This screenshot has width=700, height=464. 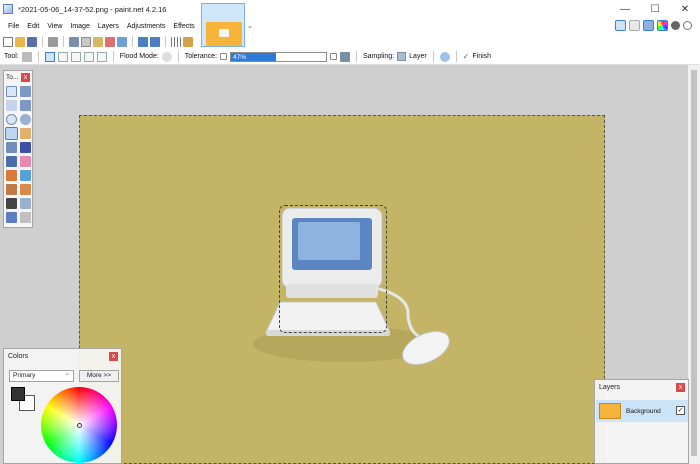 What do you see at coordinates (113, 356) in the screenshot?
I see `colors-panel-close-button: x` at bounding box center [113, 356].